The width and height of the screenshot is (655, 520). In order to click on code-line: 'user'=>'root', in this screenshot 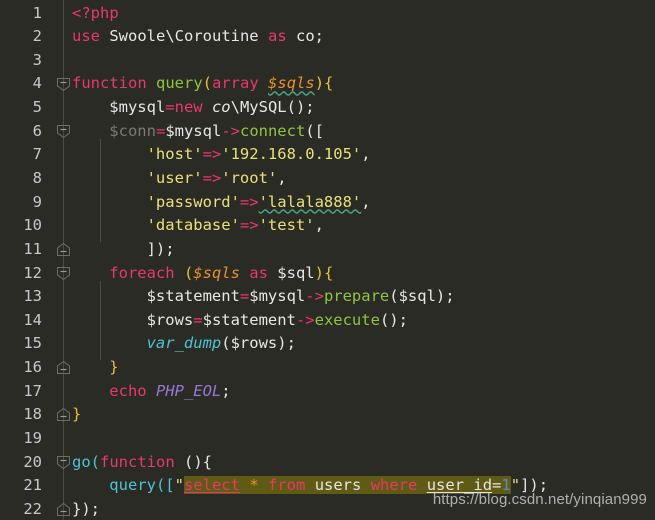, I will do `click(179, 179)`.